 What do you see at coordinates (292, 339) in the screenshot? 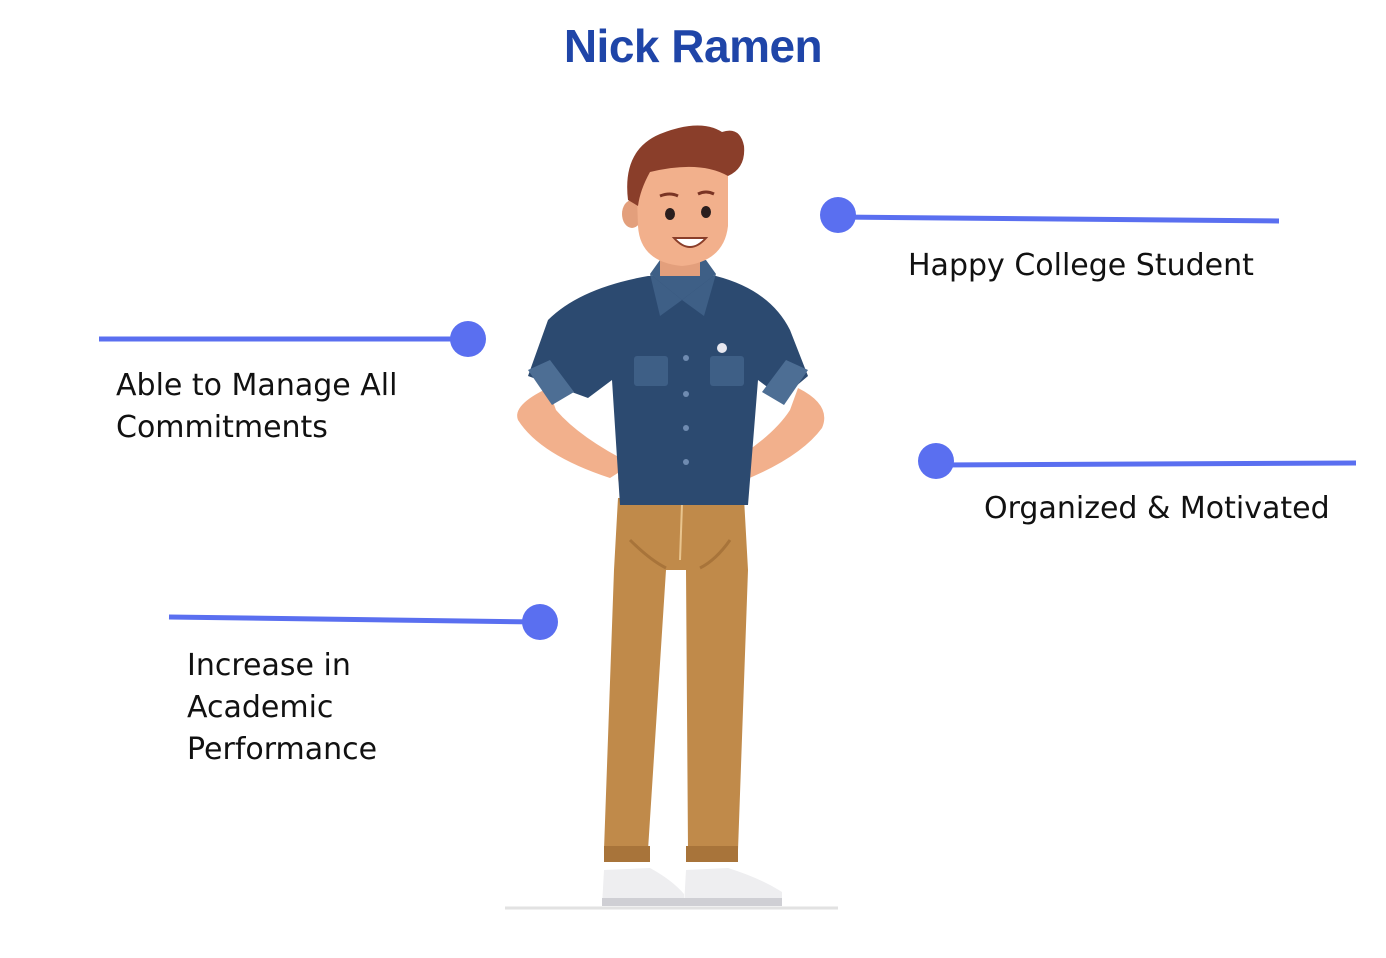
I see `connector-manage` at bounding box center [292, 339].